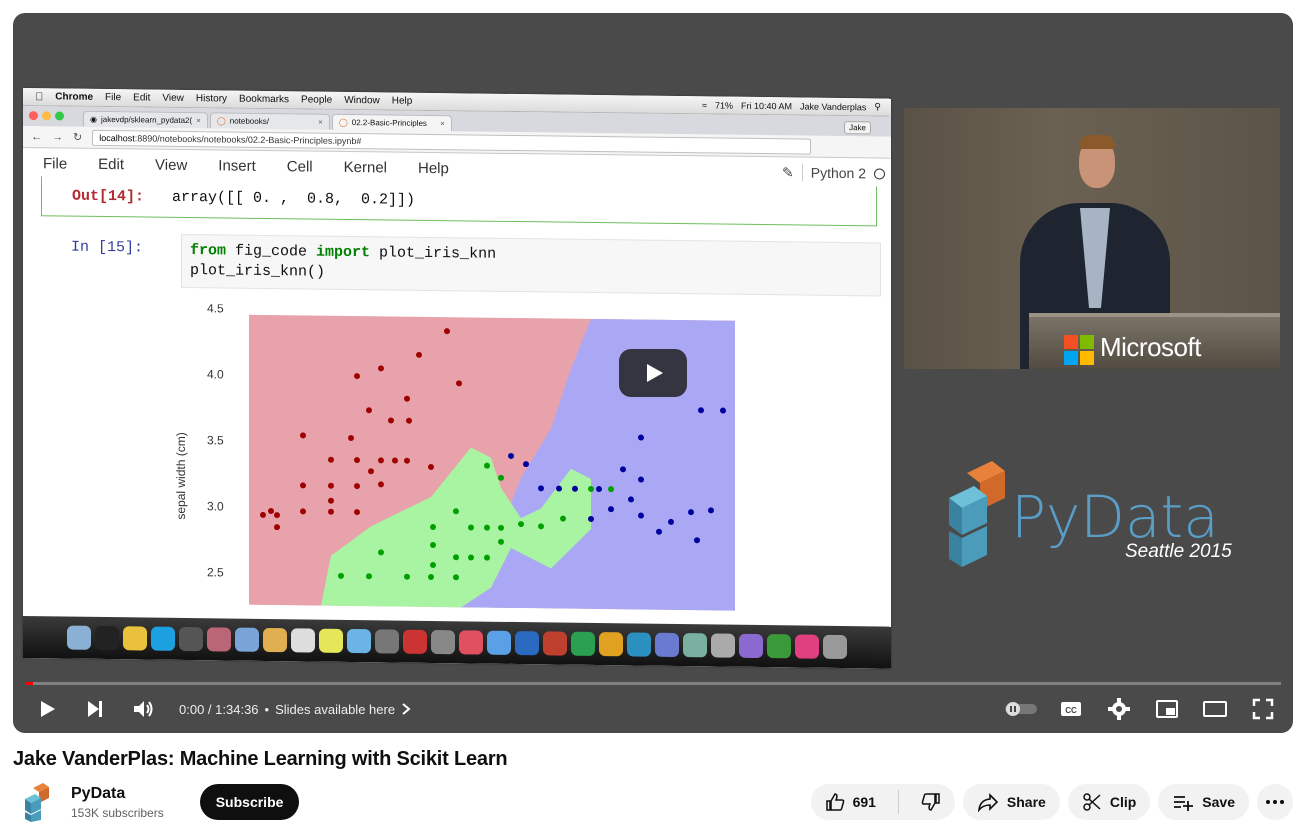 This screenshot has height=832, width=1298. I want to click on save-button: Save, so click(1203, 802).